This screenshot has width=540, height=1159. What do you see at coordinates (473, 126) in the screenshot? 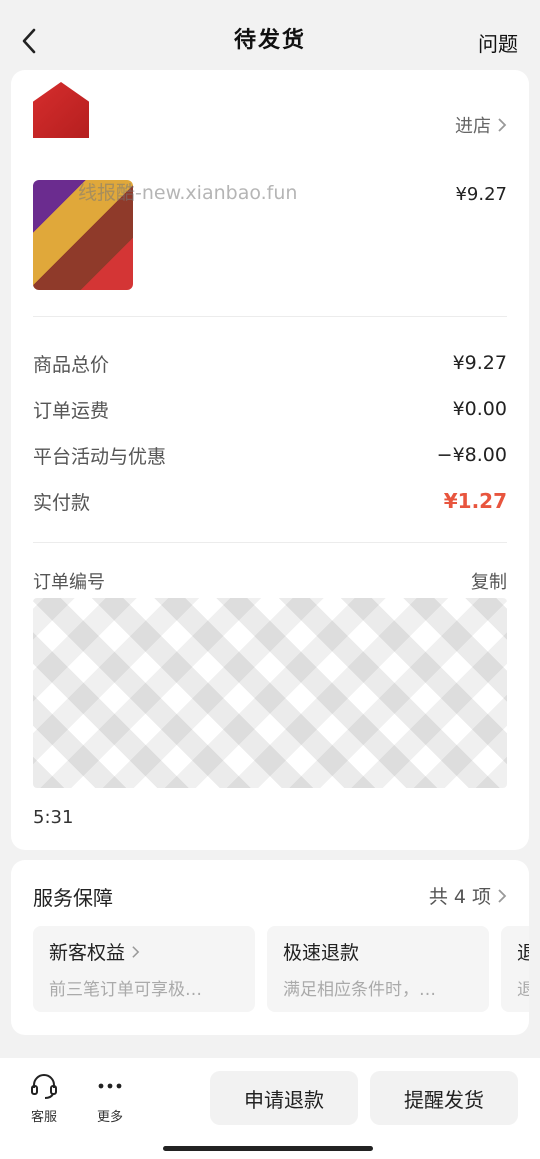
I see `enter-shop-label: 进店` at bounding box center [473, 126].